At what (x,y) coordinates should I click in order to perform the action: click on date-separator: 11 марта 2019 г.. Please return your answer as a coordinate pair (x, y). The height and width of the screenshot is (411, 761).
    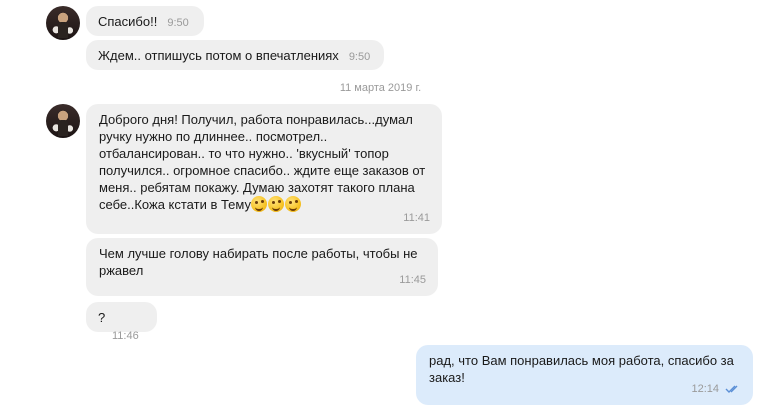
    Looking at the image, I should click on (380, 88).